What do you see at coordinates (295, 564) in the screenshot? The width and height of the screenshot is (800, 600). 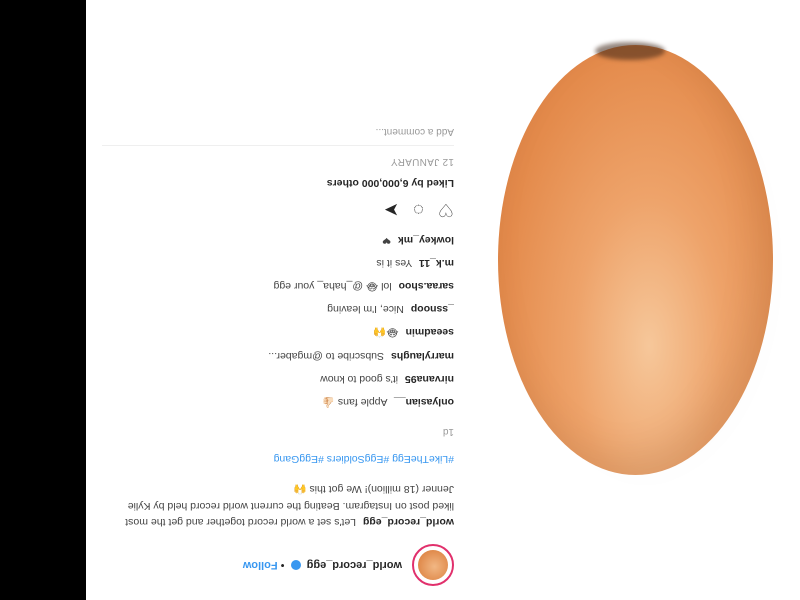 I see `verified-icon` at bounding box center [295, 564].